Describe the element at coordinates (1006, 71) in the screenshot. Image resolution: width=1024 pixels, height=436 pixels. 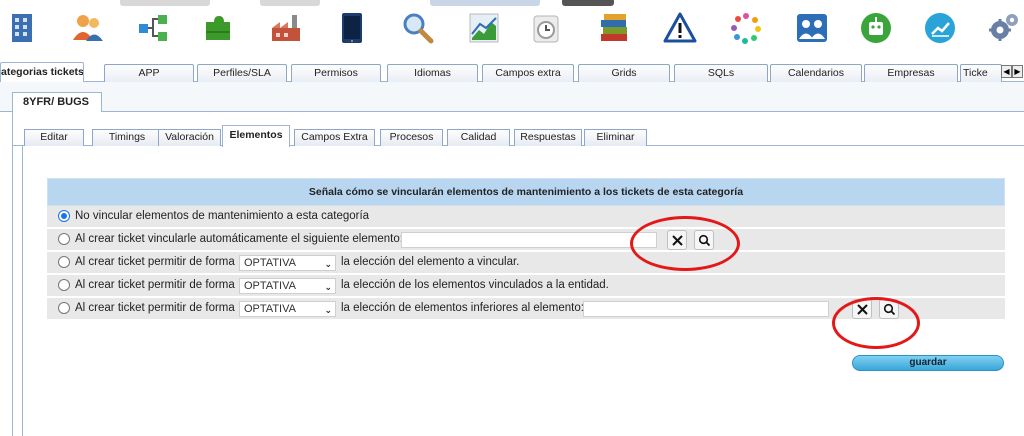
I see `scroll-left-icon: ◀` at that location.